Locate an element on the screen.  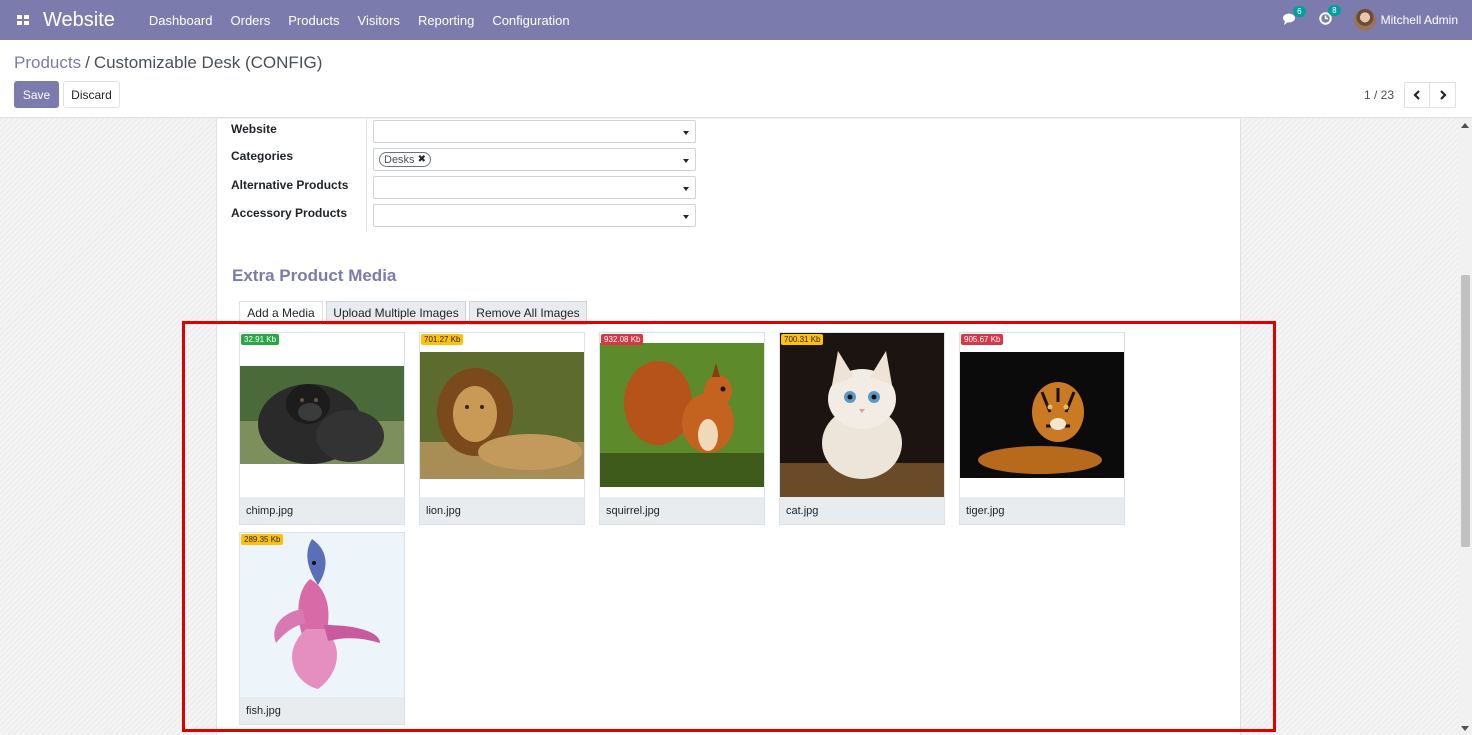
website-field is located at coordinates (534, 131).